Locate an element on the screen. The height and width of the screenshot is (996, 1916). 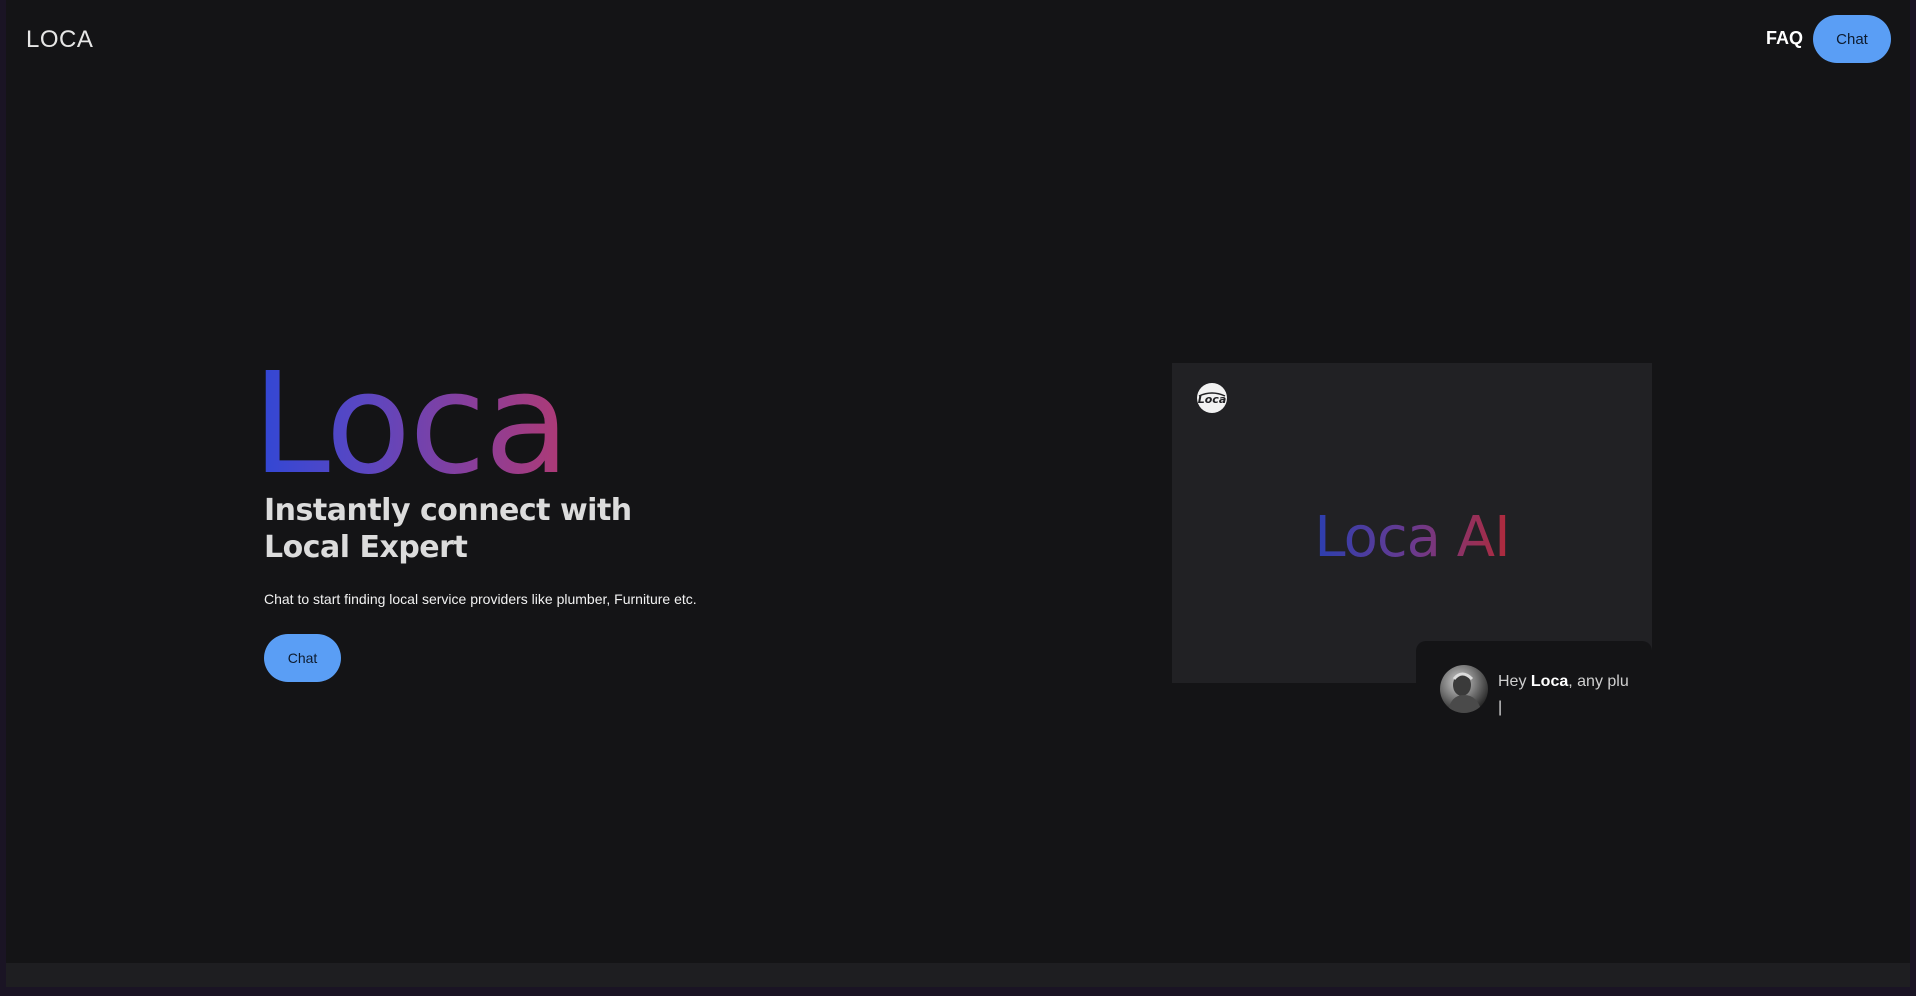
chat-text-prefix: Hey is located at coordinates (1514, 681).